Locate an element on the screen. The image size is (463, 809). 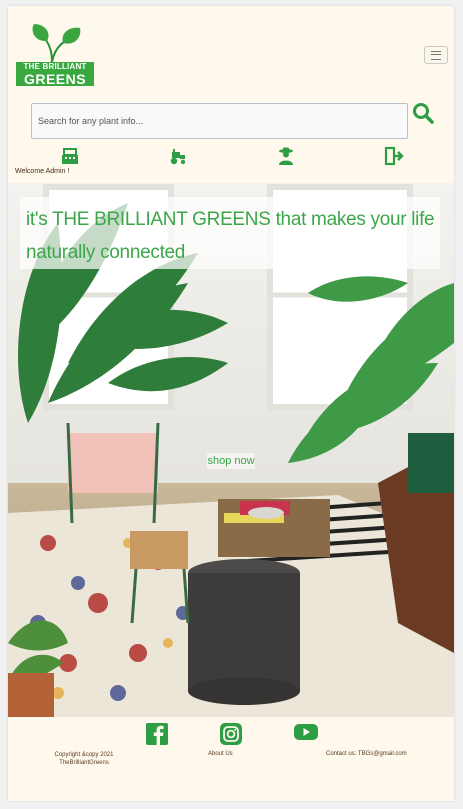
search-input is located at coordinates (219, 121).